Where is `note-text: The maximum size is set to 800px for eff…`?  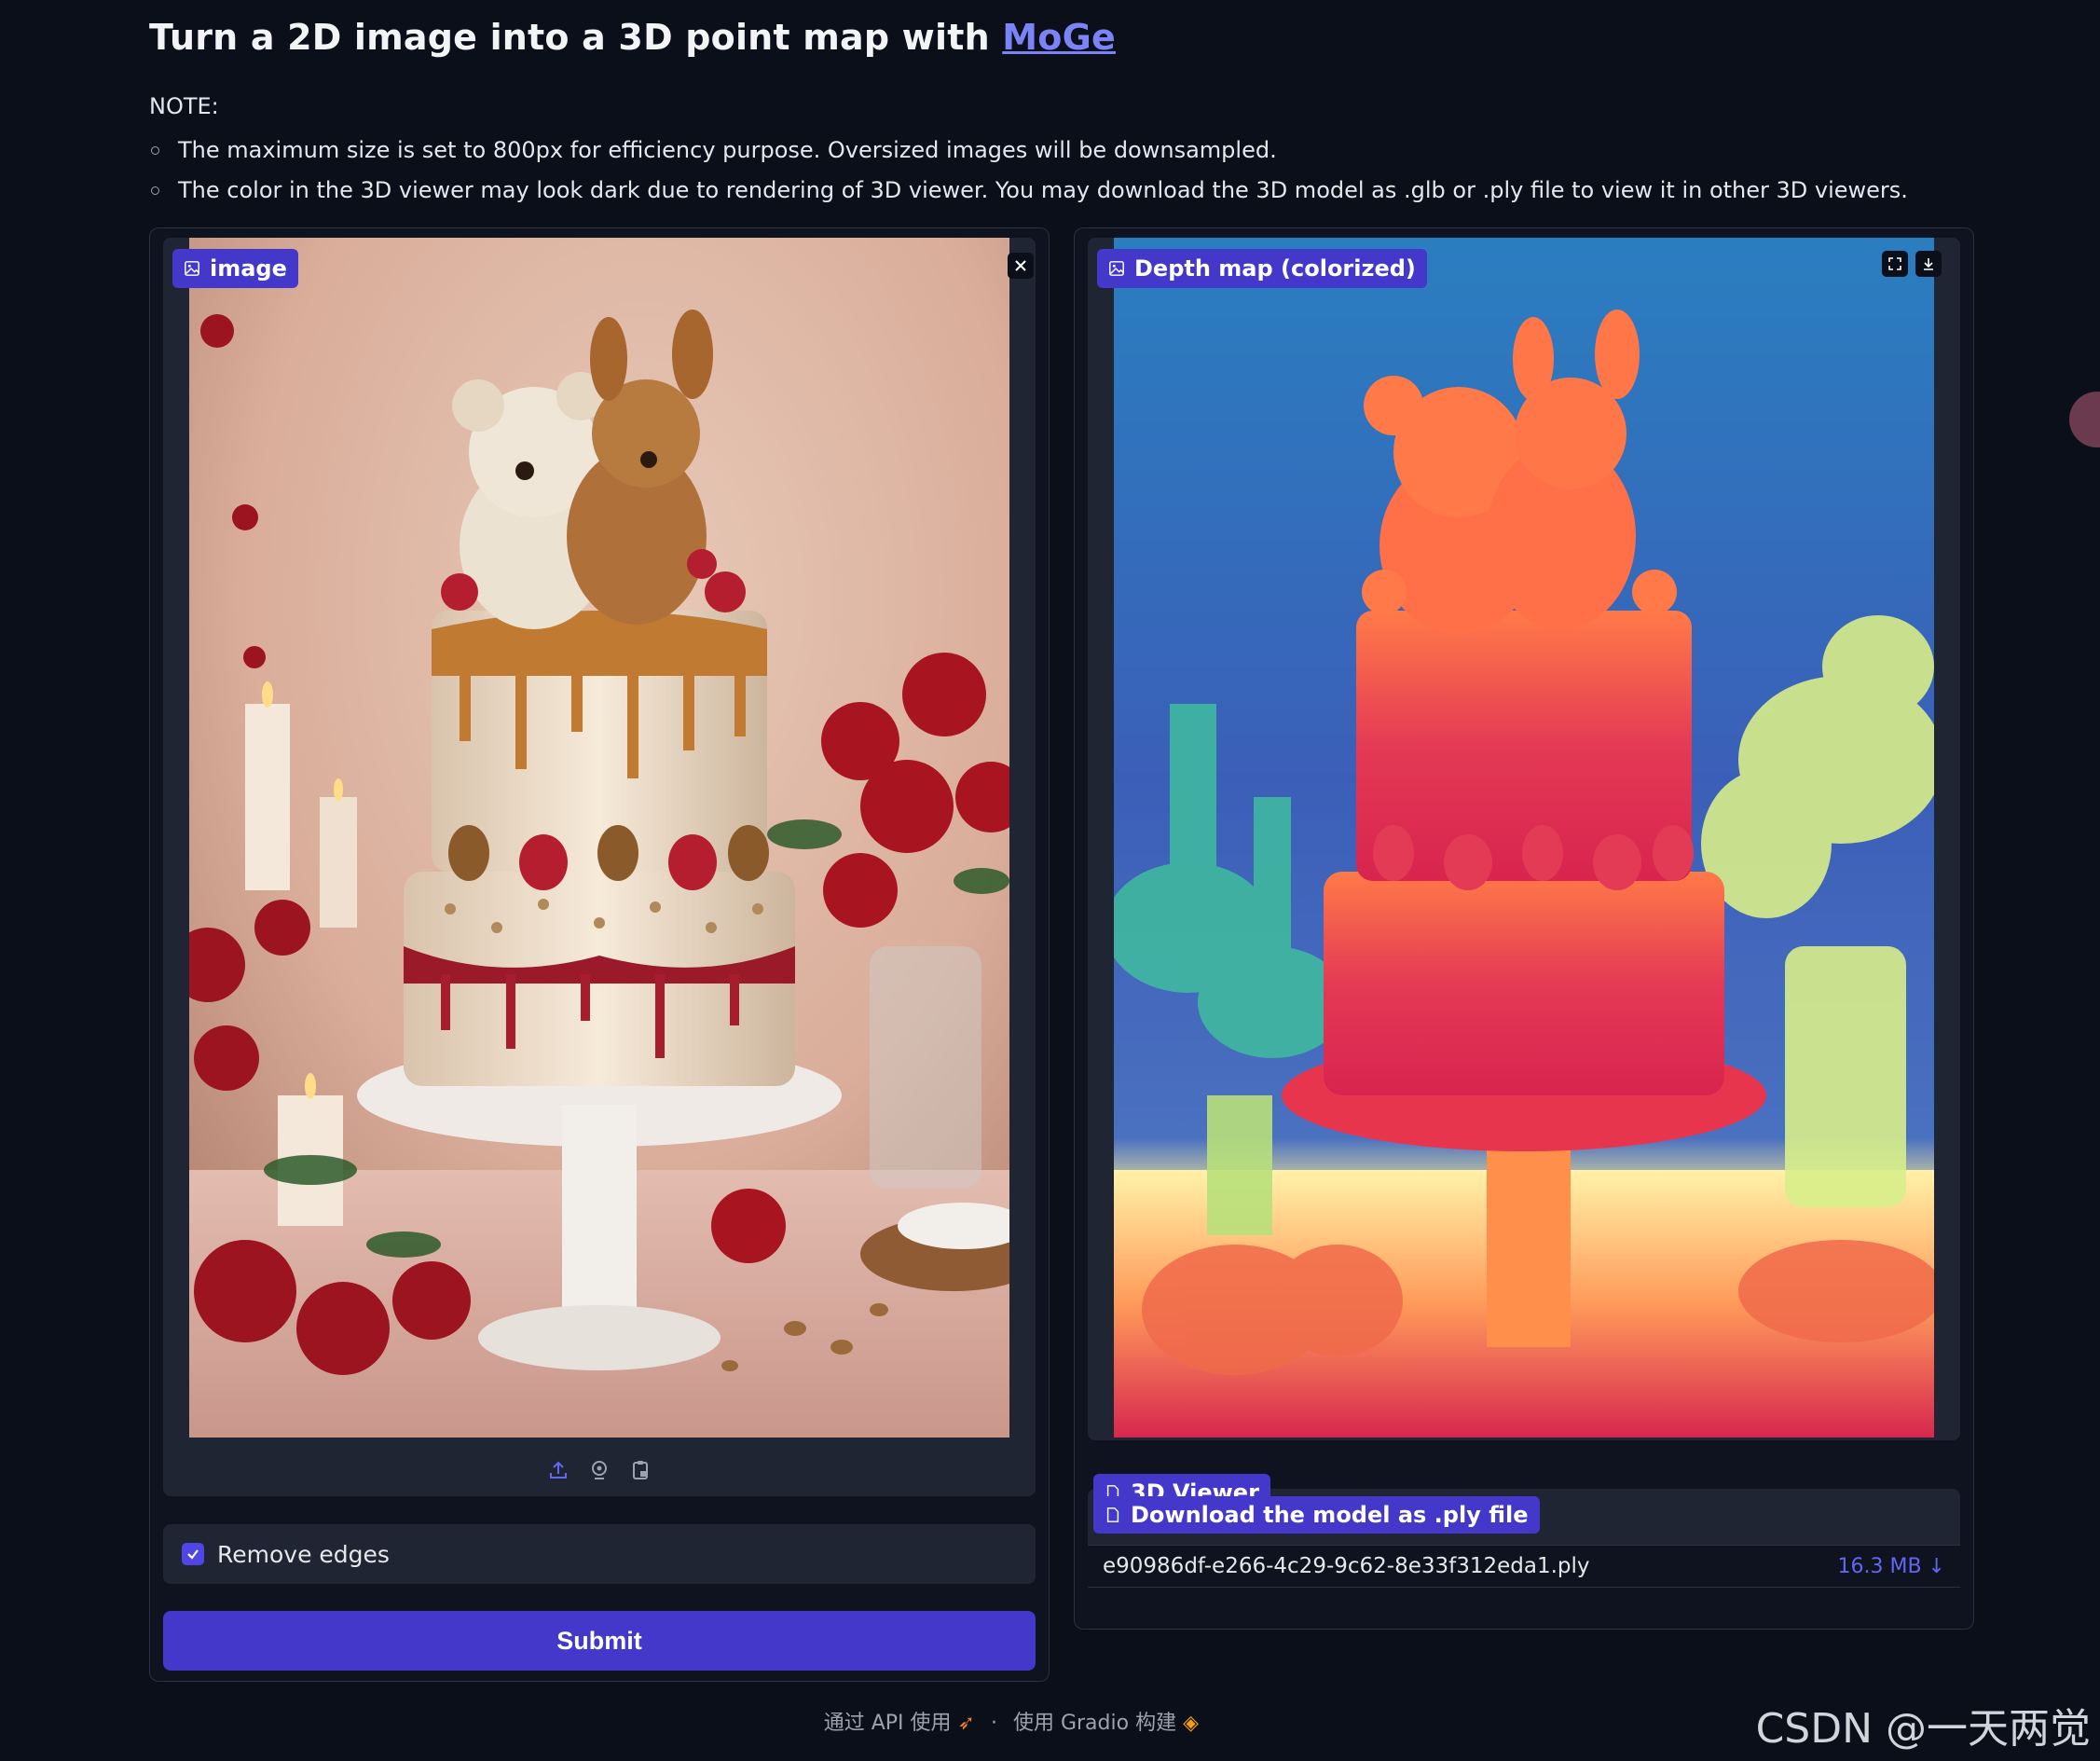 note-text: The maximum size is set to 800px for eff… is located at coordinates (727, 150).